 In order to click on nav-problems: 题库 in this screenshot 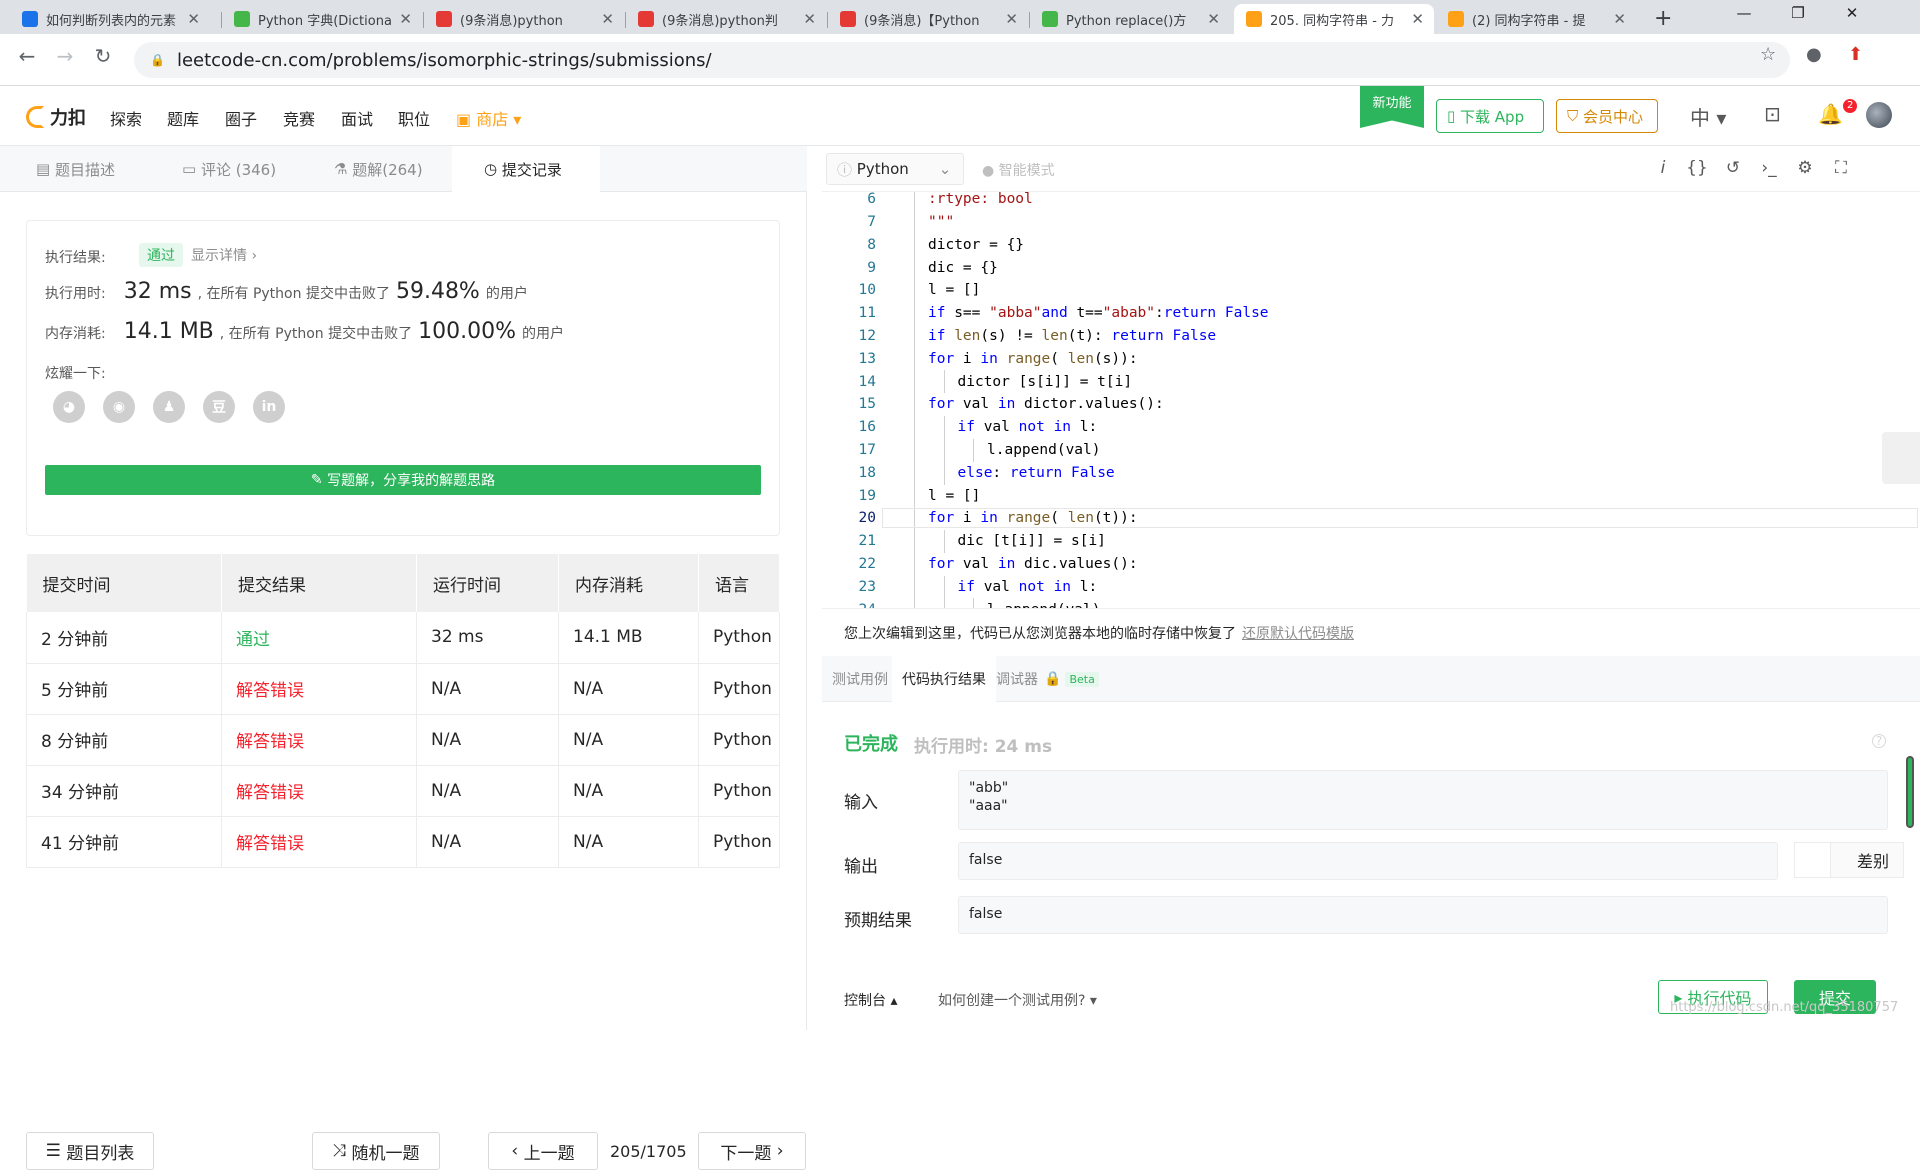, I will do `click(183, 118)`.